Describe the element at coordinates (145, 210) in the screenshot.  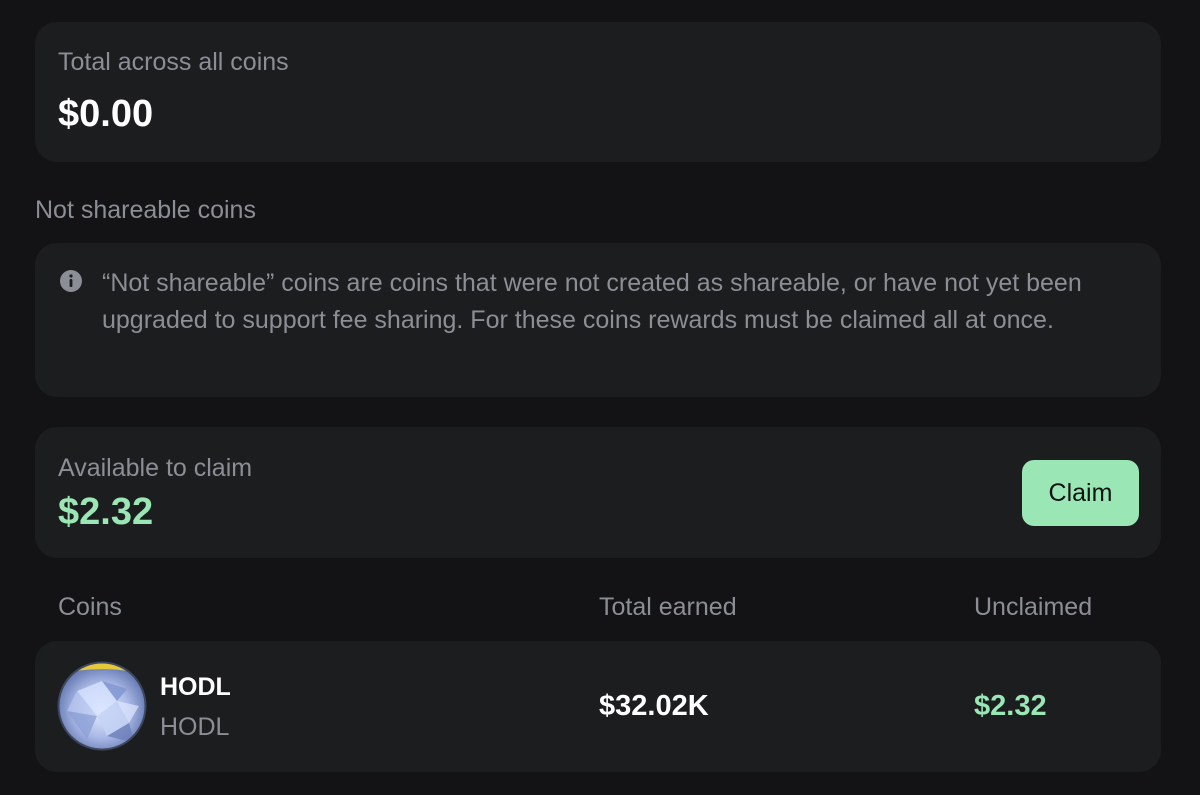
I see `section-heading-not-shareable: Not shareable coins` at that location.